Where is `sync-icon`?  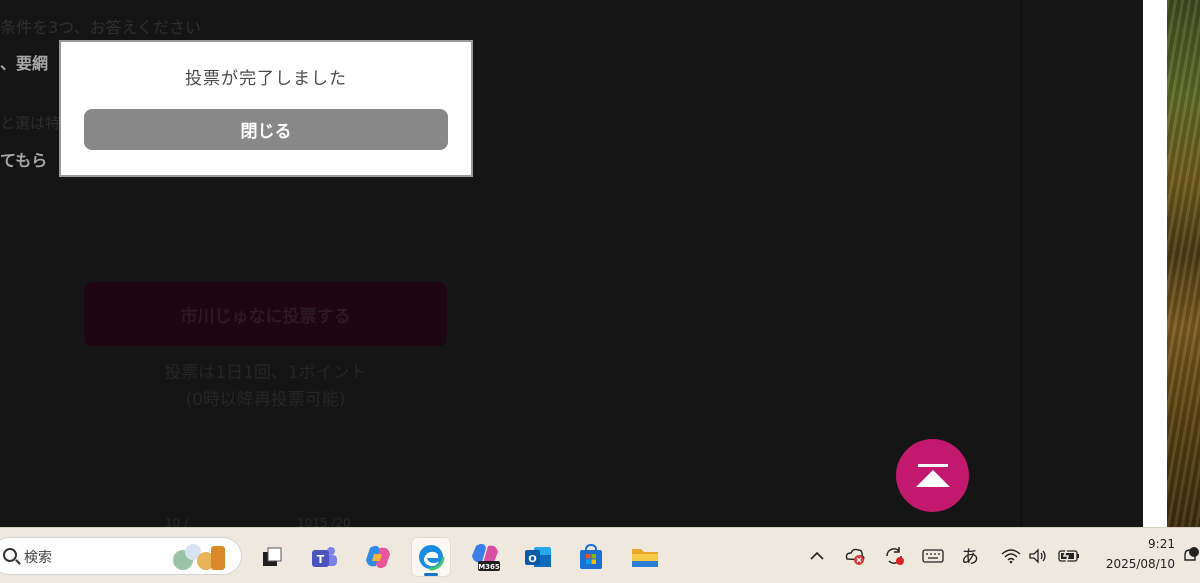 sync-icon is located at coordinates (895, 556).